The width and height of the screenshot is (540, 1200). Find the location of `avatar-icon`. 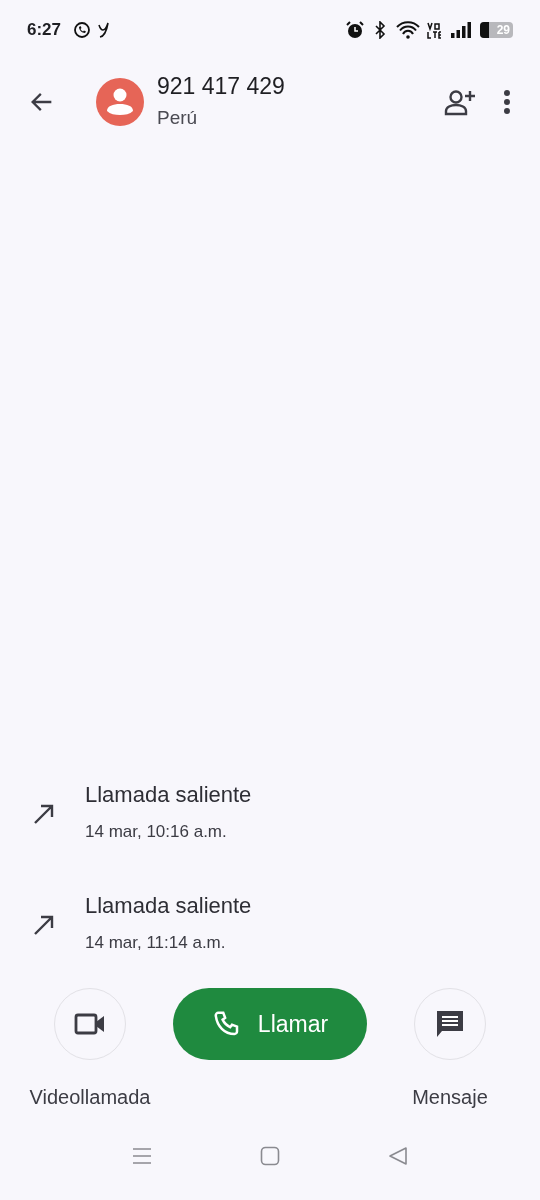

avatar-icon is located at coordinates (120, 102).